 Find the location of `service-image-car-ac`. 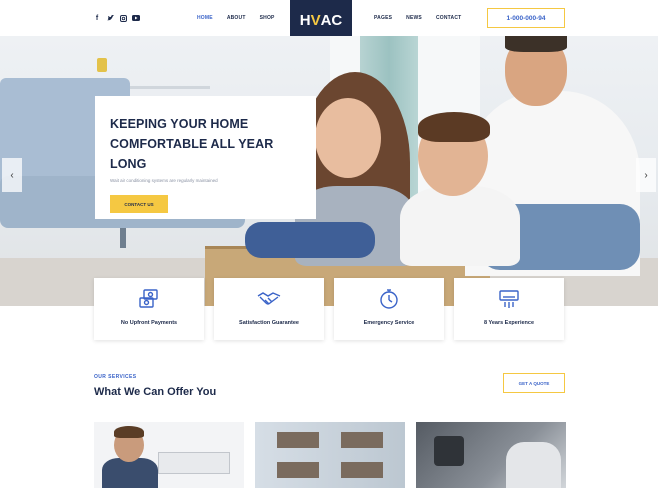

service-image-car-ac is located at coordinates (491, 455).